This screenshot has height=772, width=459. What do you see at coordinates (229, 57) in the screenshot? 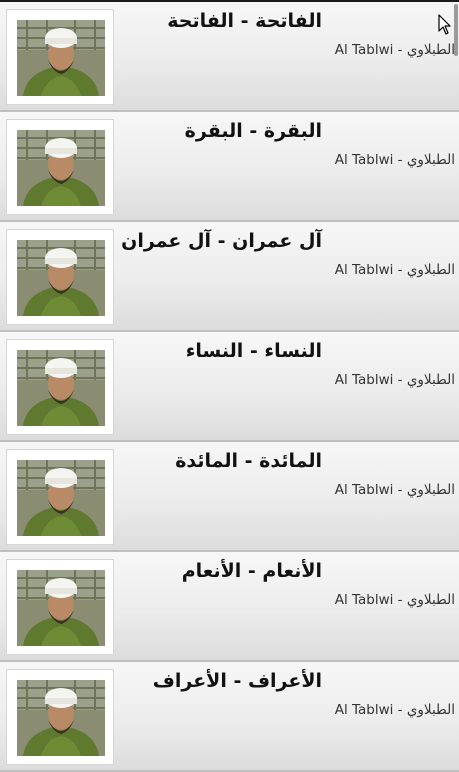
I see `list-item: الفاتحة - الفاتحة الطبلاوي - Al Tablwi` at bounding box center [229, 57].